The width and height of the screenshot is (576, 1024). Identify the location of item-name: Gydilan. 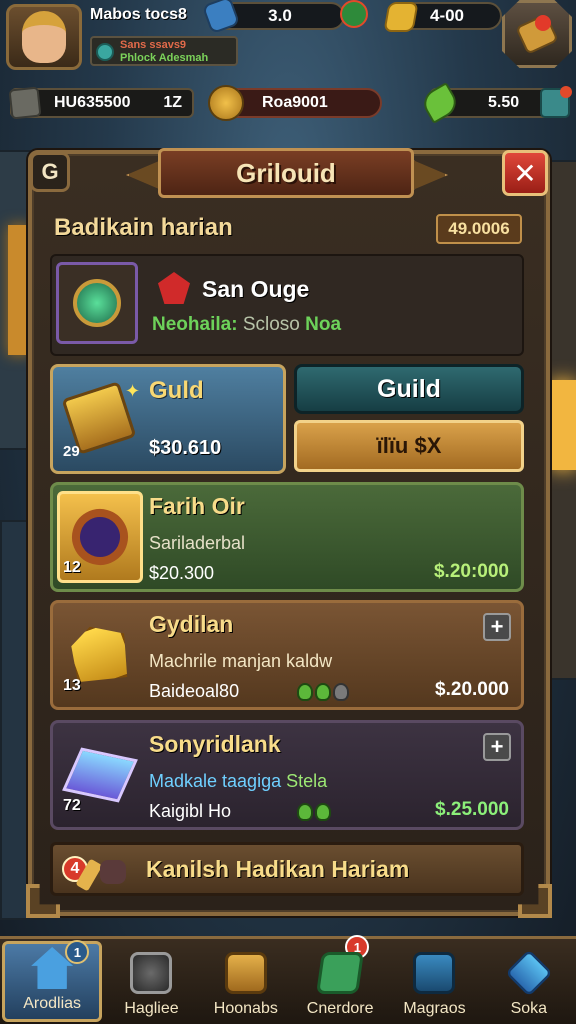
(191, 624).